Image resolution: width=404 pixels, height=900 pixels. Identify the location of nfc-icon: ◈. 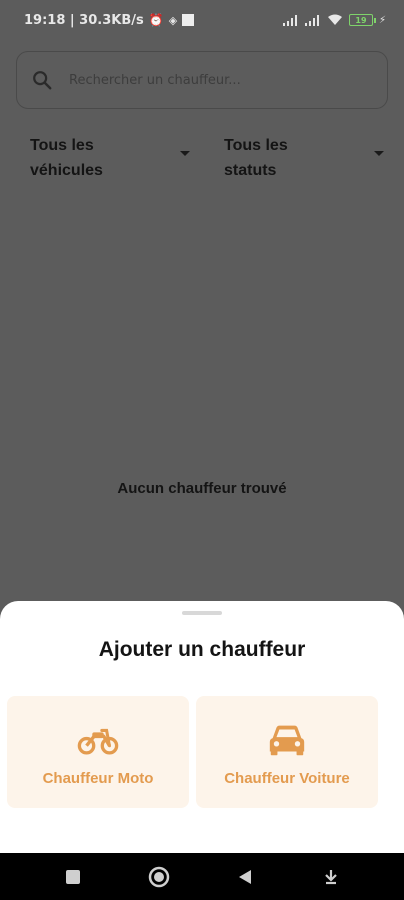
(173, 20).